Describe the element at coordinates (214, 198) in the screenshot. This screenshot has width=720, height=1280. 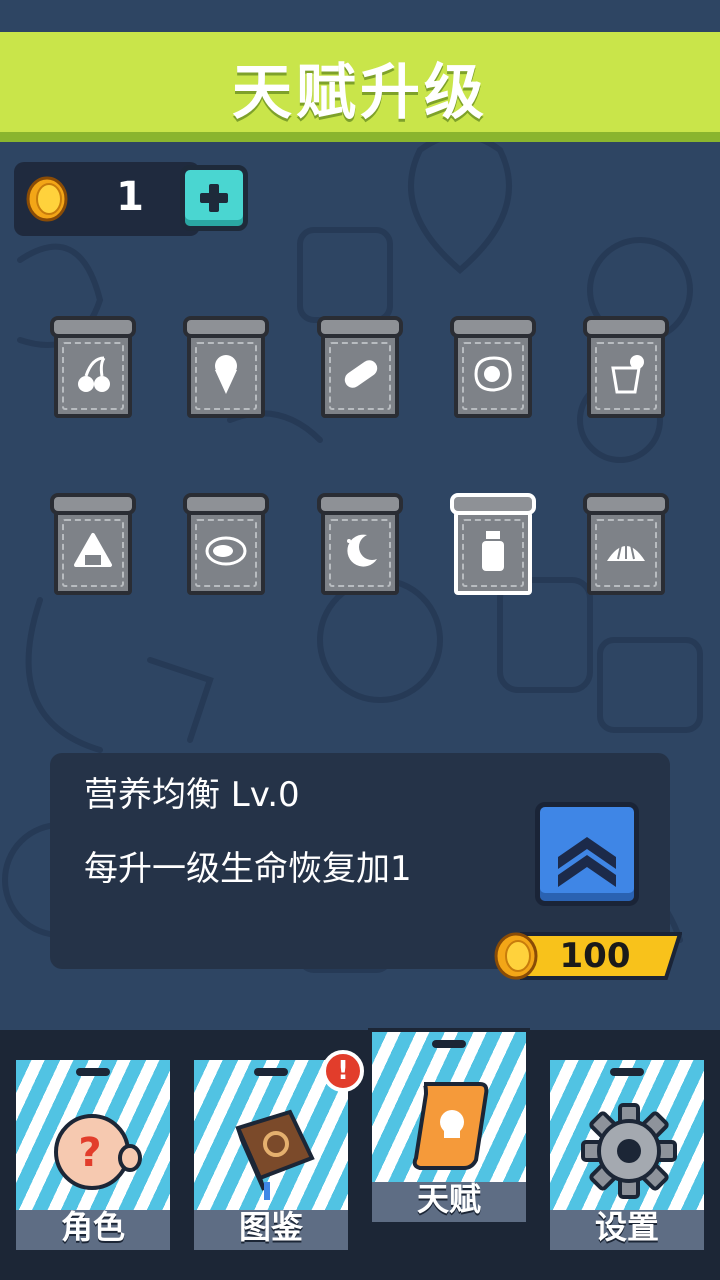
I see `add-coins-button` at that location.